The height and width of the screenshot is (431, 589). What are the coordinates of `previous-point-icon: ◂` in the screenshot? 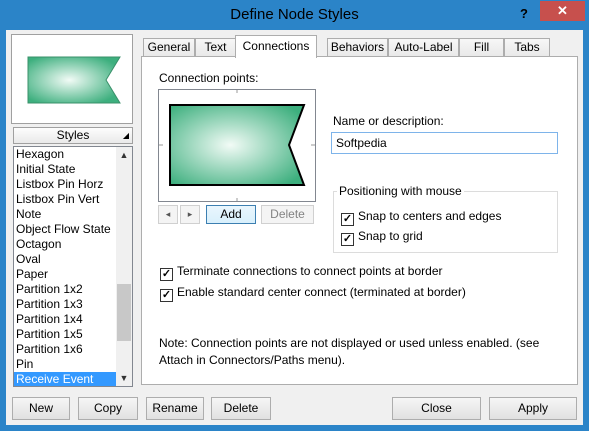 It's located at (168, 214).